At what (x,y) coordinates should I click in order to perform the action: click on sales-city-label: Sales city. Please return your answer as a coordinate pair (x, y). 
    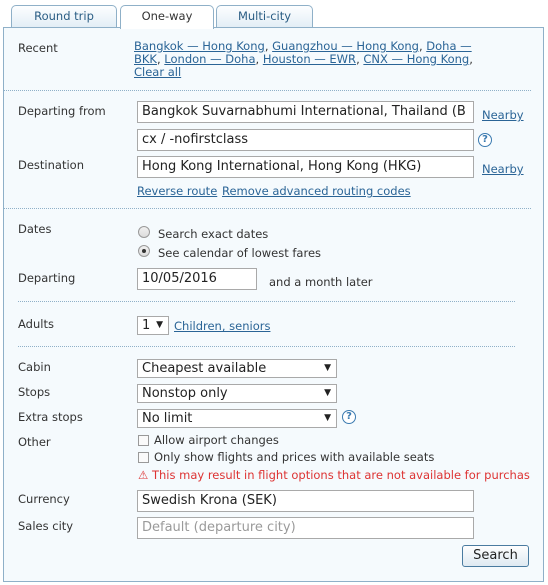
    Looking at the image, I should click on (46, 526).